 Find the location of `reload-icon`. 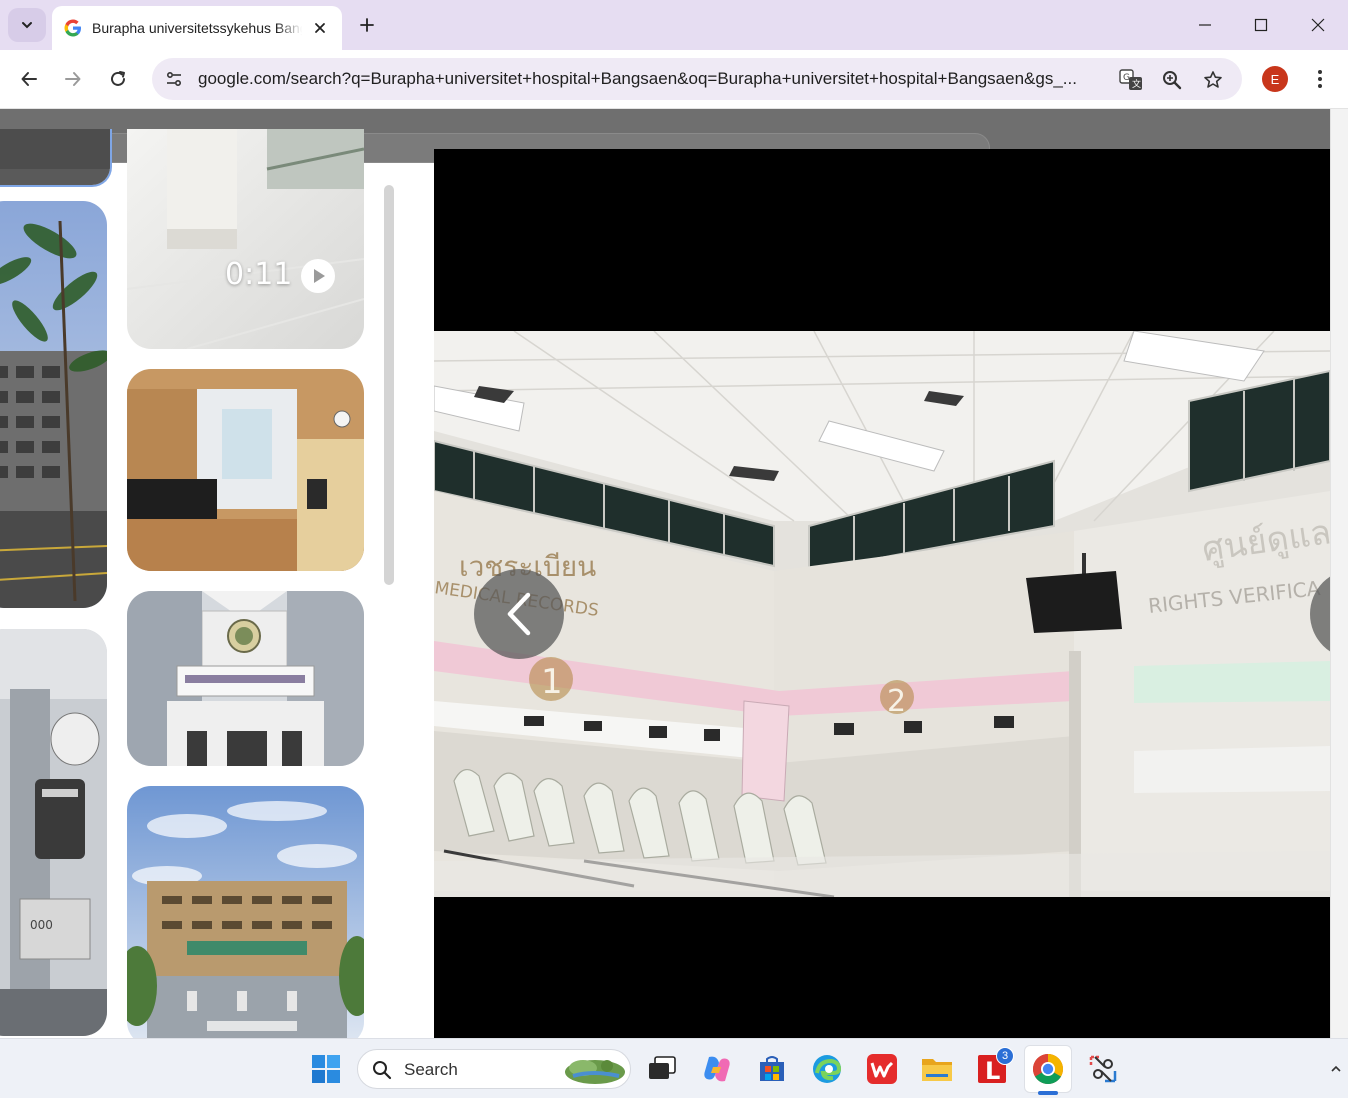

reload-icon is located at coordinates (118, 78).